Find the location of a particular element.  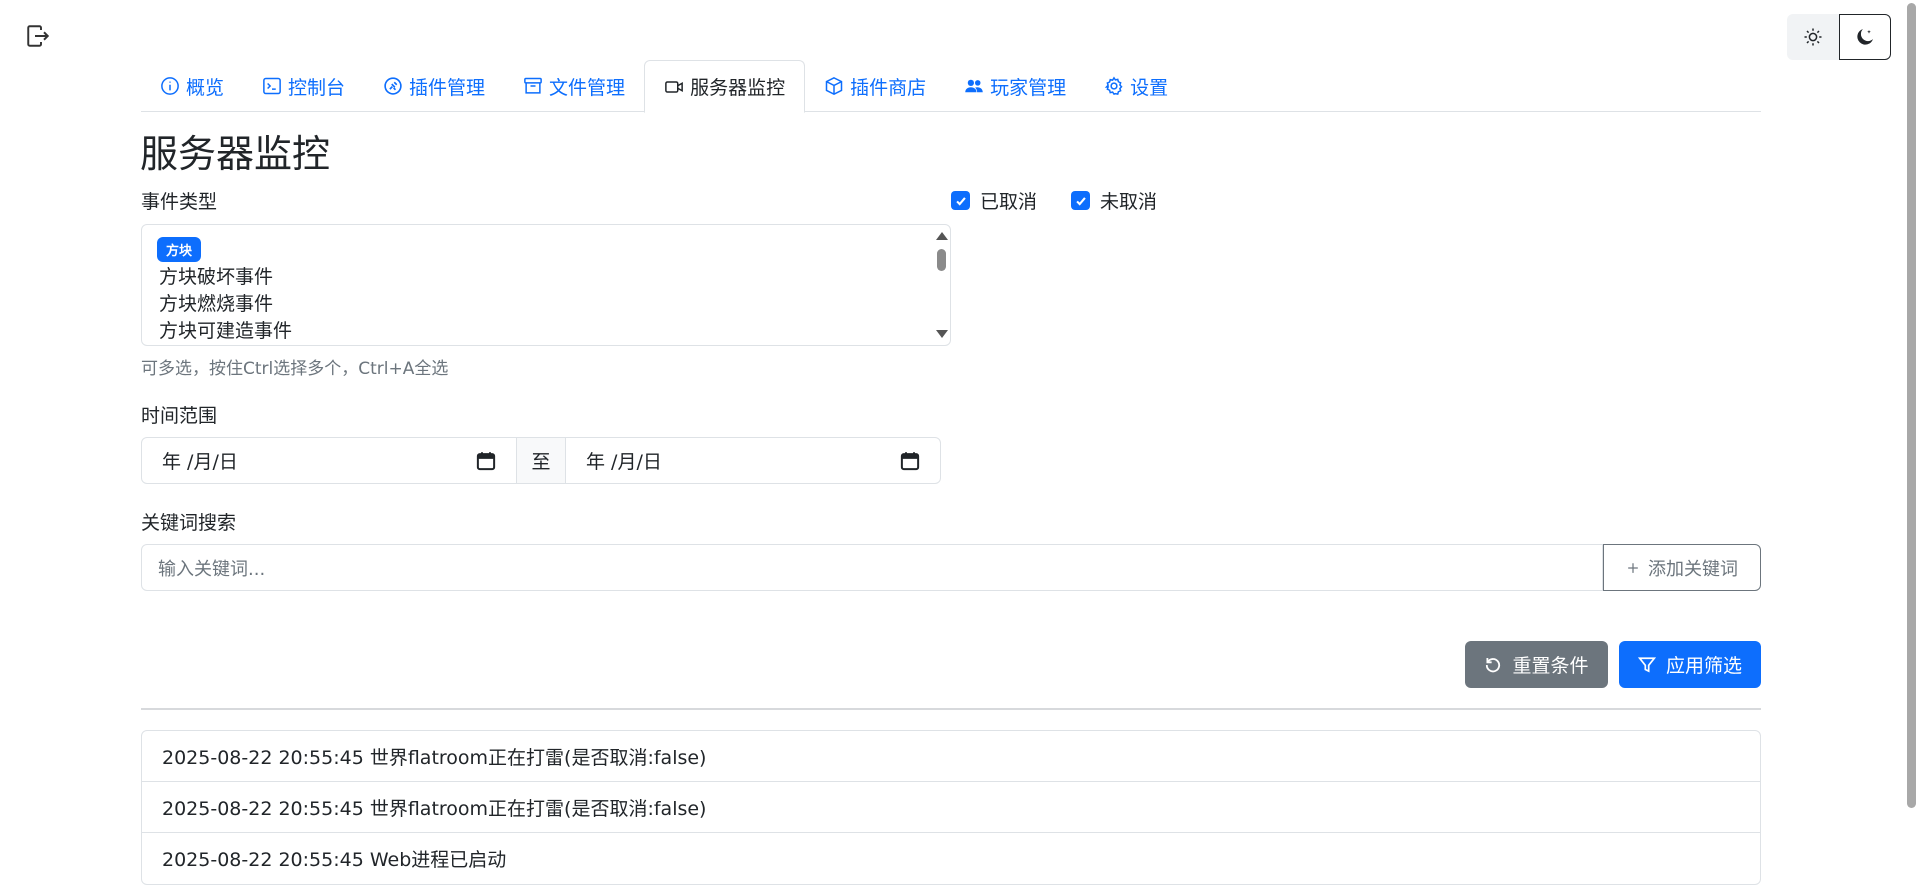

tab-console: 控制台 is located at coordinates (303, 86).